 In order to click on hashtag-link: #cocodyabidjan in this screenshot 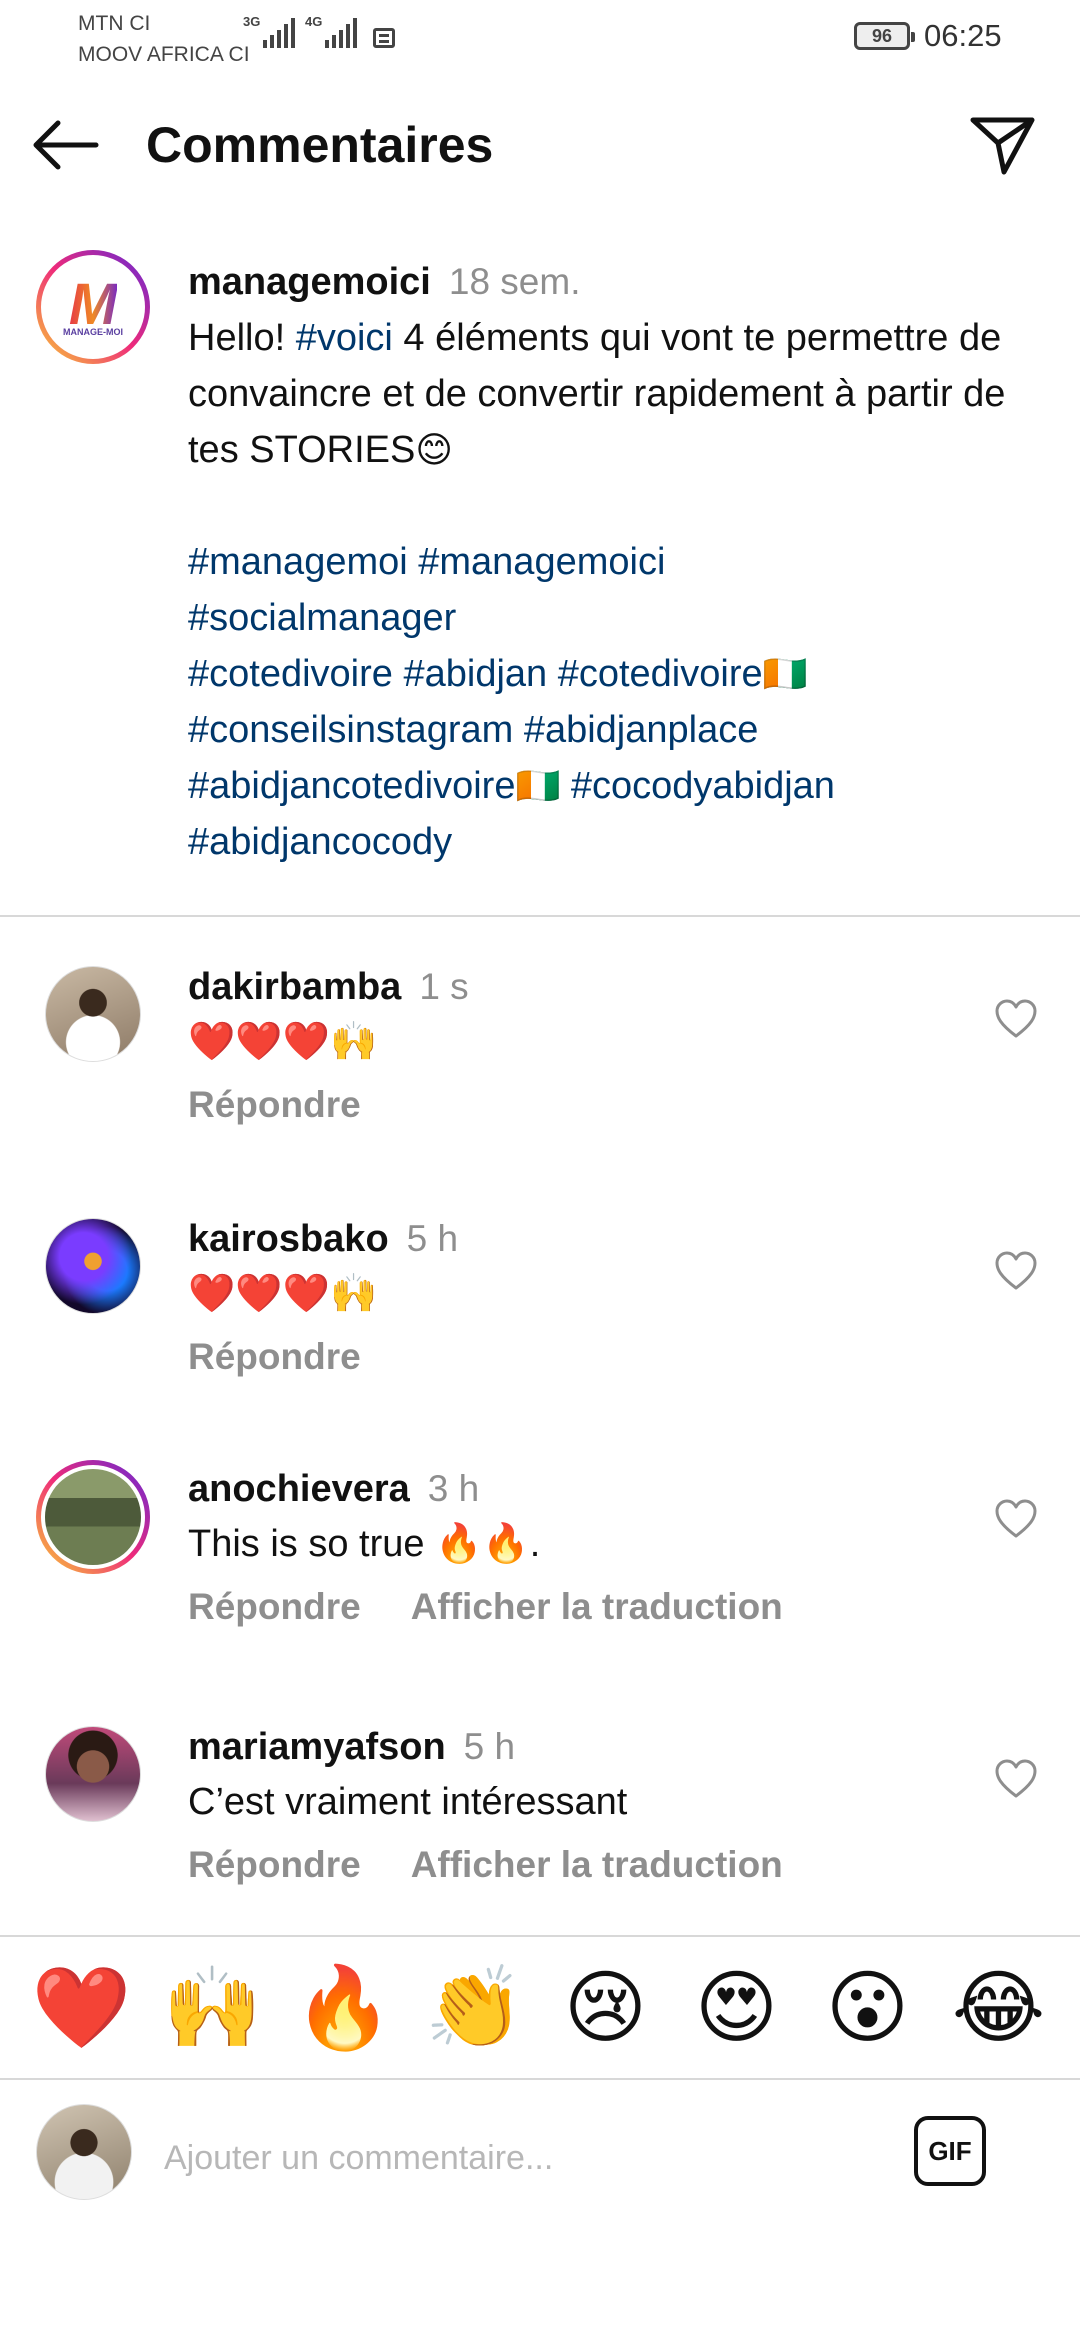, I will do `click(703, 786)`.